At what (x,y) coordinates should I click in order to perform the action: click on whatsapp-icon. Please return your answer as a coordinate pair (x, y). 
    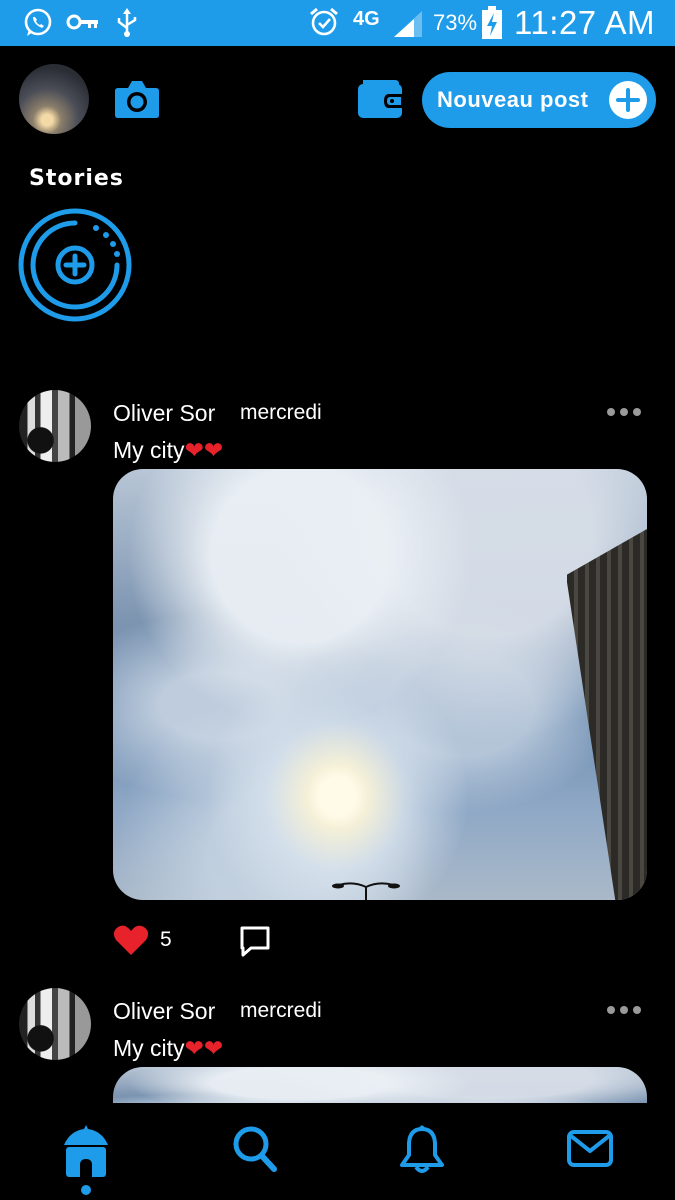
    Looking at the image, I should click on (38, 22).